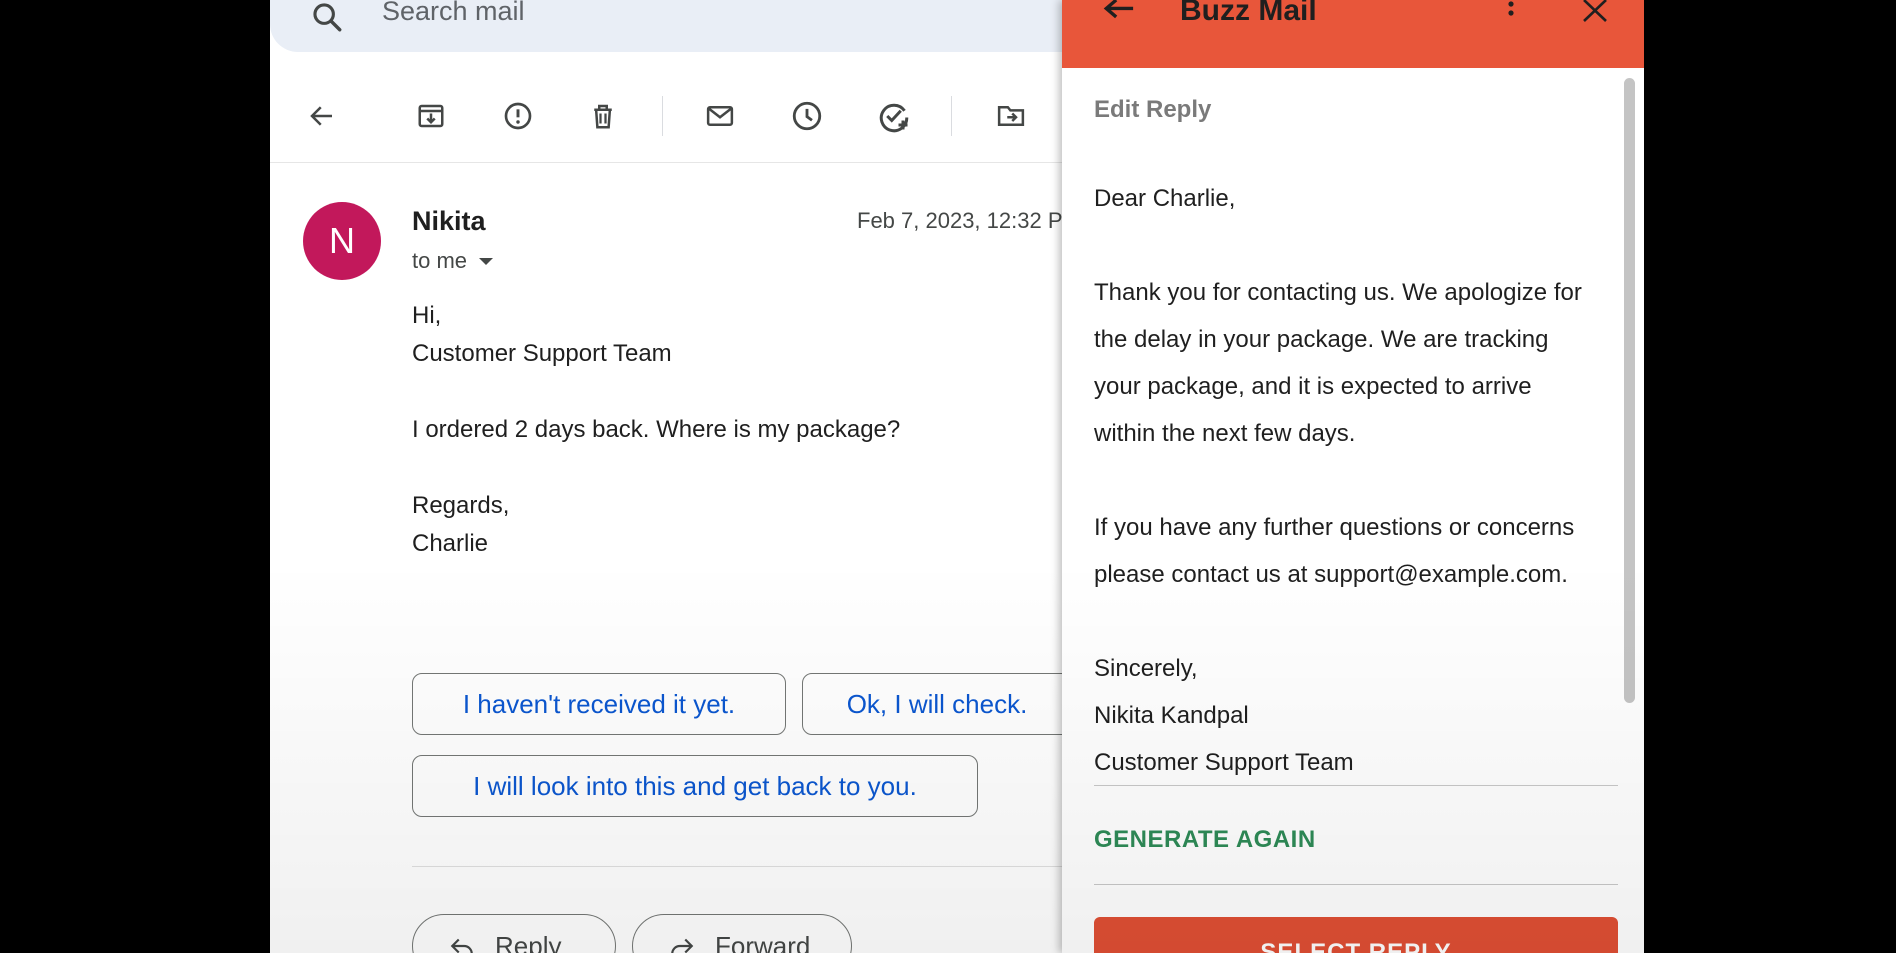 The image size is (1896, 953). I want to click on reply-text-line: within the next few days., so click(1224, 434).